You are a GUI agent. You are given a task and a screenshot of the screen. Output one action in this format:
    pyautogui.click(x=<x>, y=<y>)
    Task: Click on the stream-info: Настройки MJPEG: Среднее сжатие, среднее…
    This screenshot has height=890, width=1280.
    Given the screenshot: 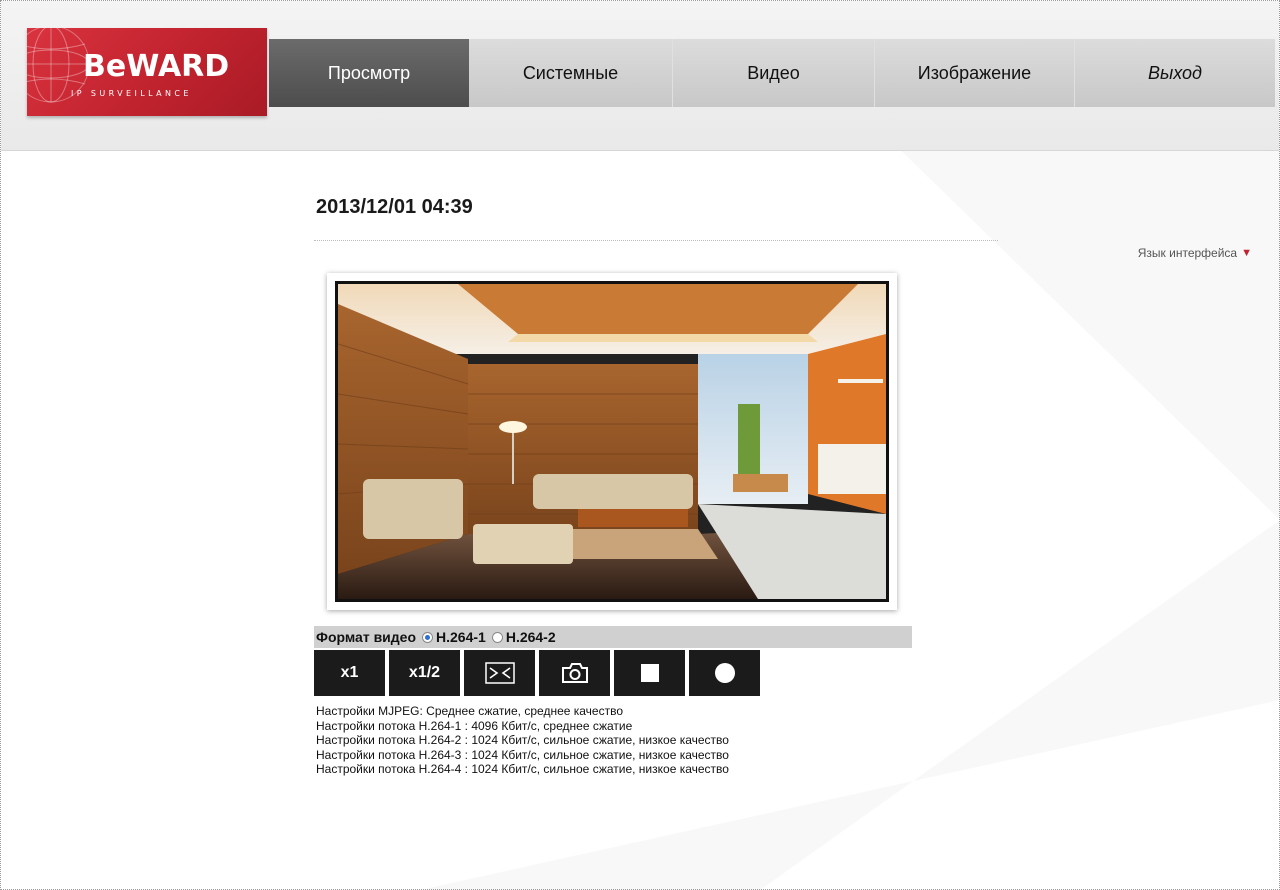 What is the action you would take?
    pyautogui.click(x=522, y=740)
    